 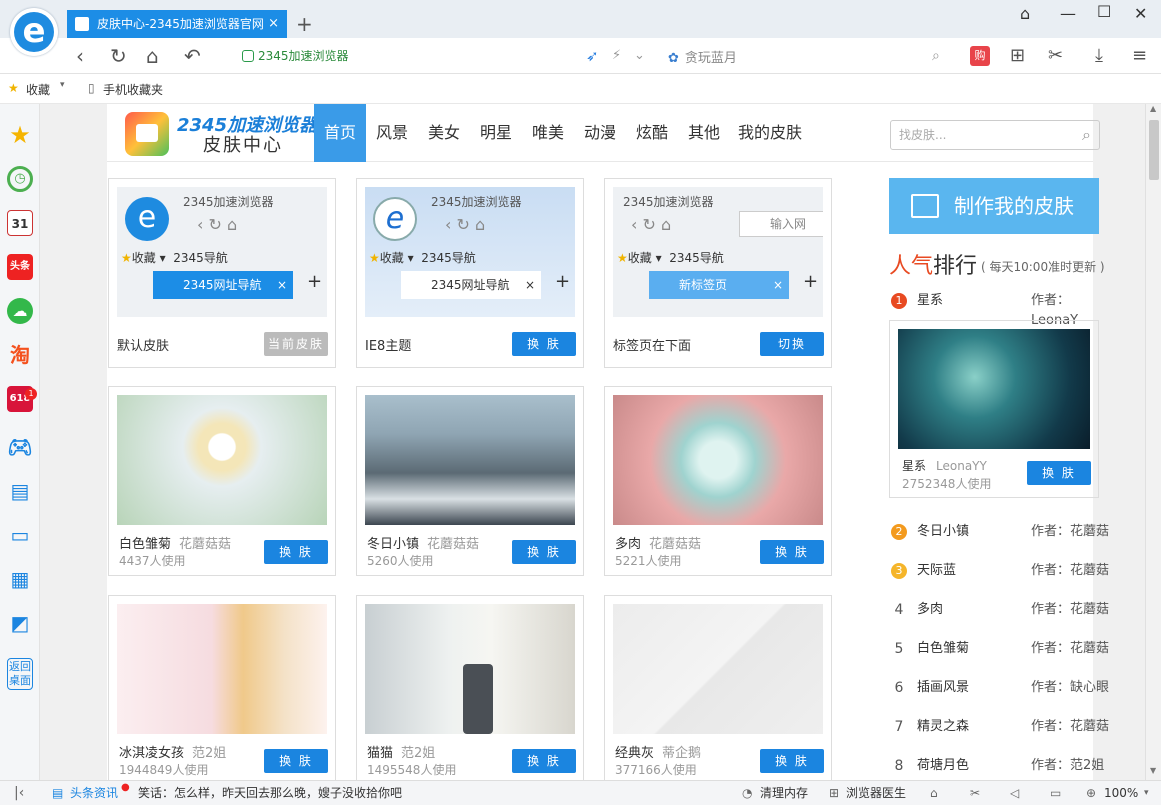 What do you see at coordinates (222, 481) in the screenshot?
I see `skin-card: 白色雏菊 花蘑菇菇 4437人使用 换 肤` at bounding box center [222, 481].